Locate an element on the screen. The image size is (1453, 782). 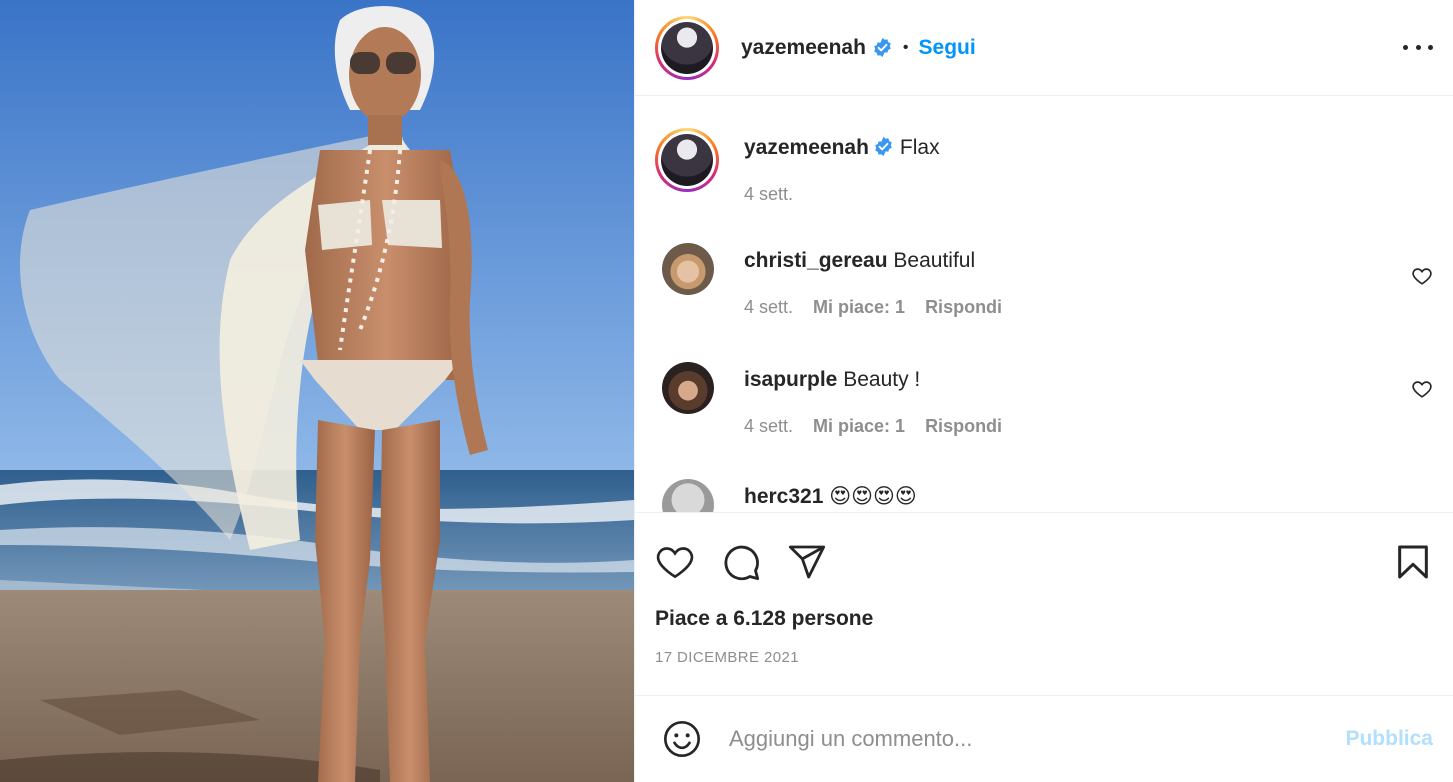
comment-username: isapurple is located at coordinates (790, 379).